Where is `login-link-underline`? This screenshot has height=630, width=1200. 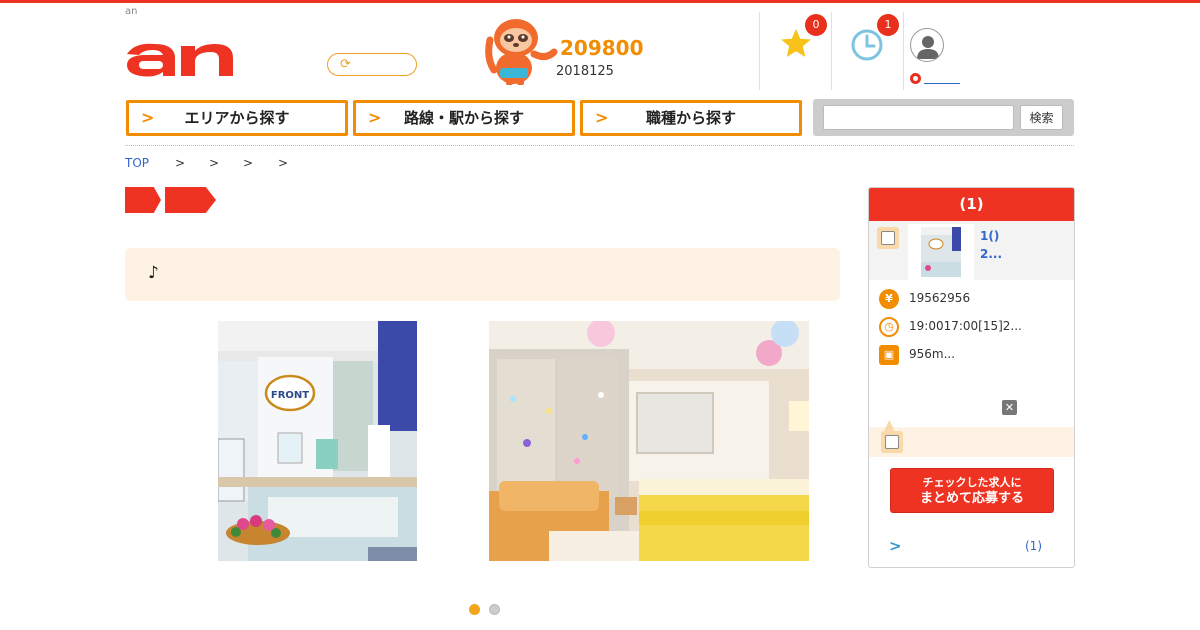
login-link-underline is located at coordinates (942, 83).